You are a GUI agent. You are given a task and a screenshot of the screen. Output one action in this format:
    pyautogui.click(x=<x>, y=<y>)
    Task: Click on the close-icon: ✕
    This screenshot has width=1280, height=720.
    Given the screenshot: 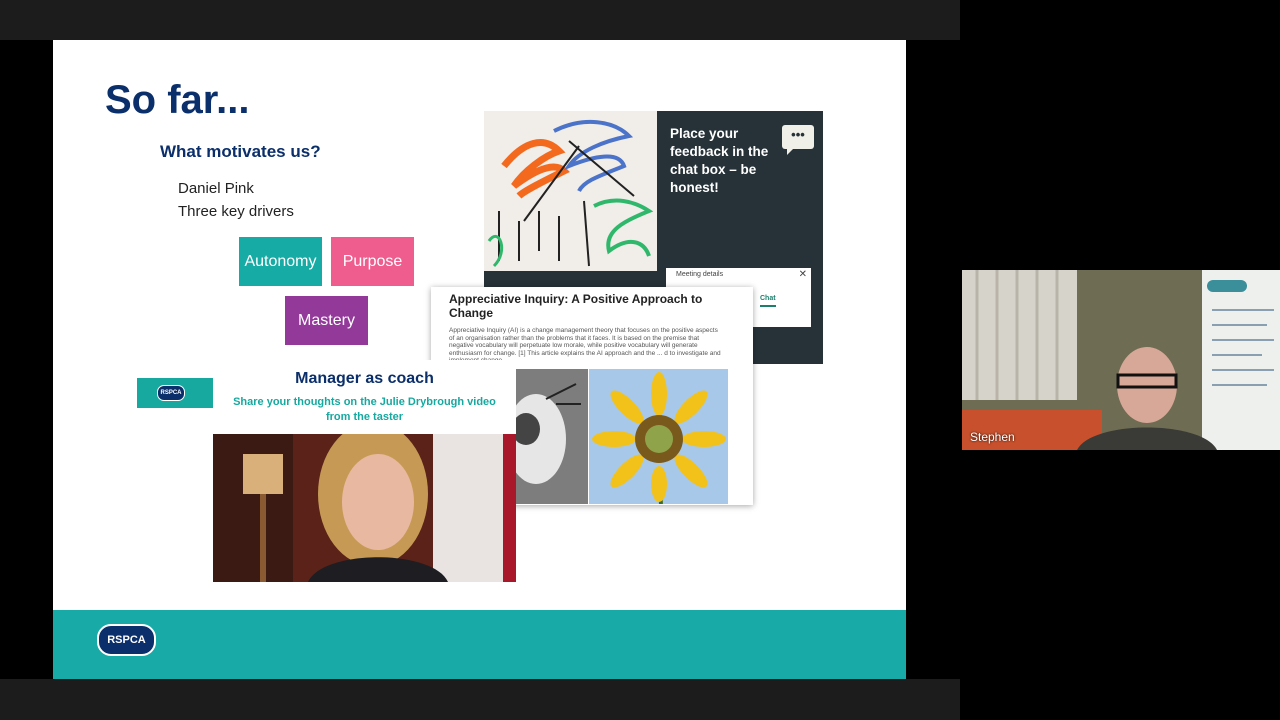 What is the action you would take?
    pyautogui.click(x=802, y=274)
    